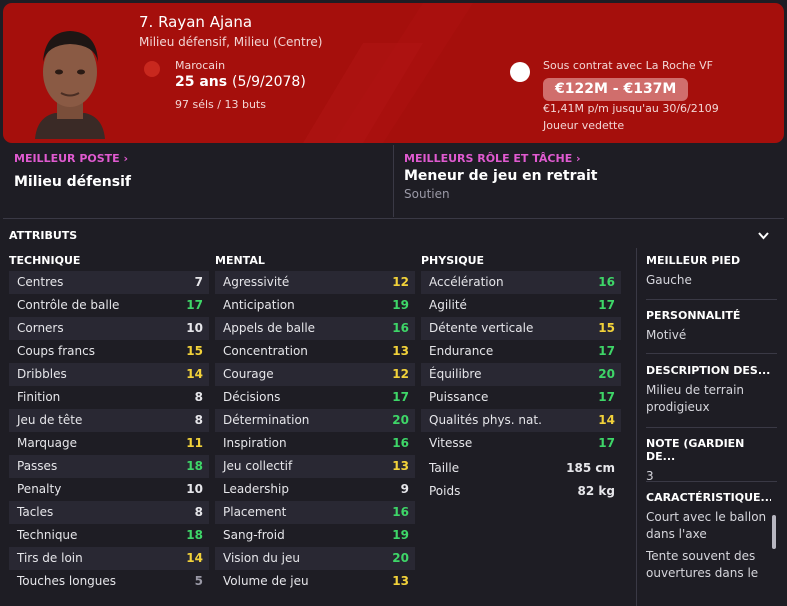 This screenshot has height=606, width=787. Describe the element at coordinates (492, 158) in the screenshot. I see `best-role-link: MEILLEURS RÔLE ET TÂCHE ›` at that location.